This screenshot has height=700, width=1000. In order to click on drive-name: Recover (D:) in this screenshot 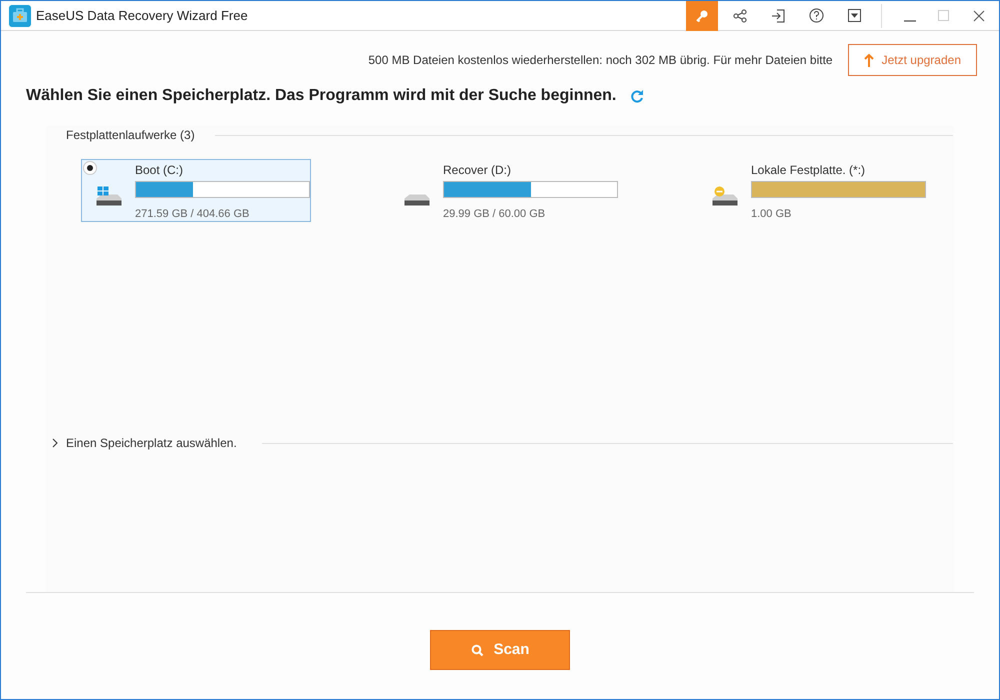, I will do `click(477, 170)`.